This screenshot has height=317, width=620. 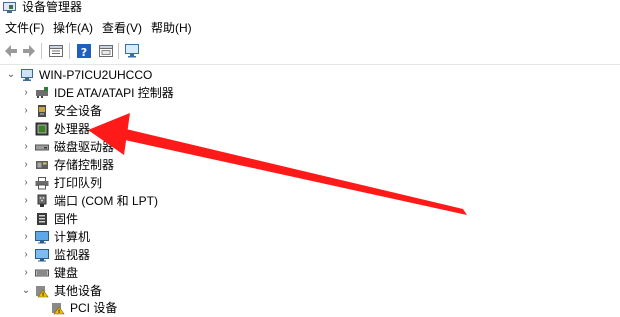 What do you see at coordinates (120, 255) in the screenshot?
I see `tree-item-monitors: › 监视器` at bounding box center [120, 255].